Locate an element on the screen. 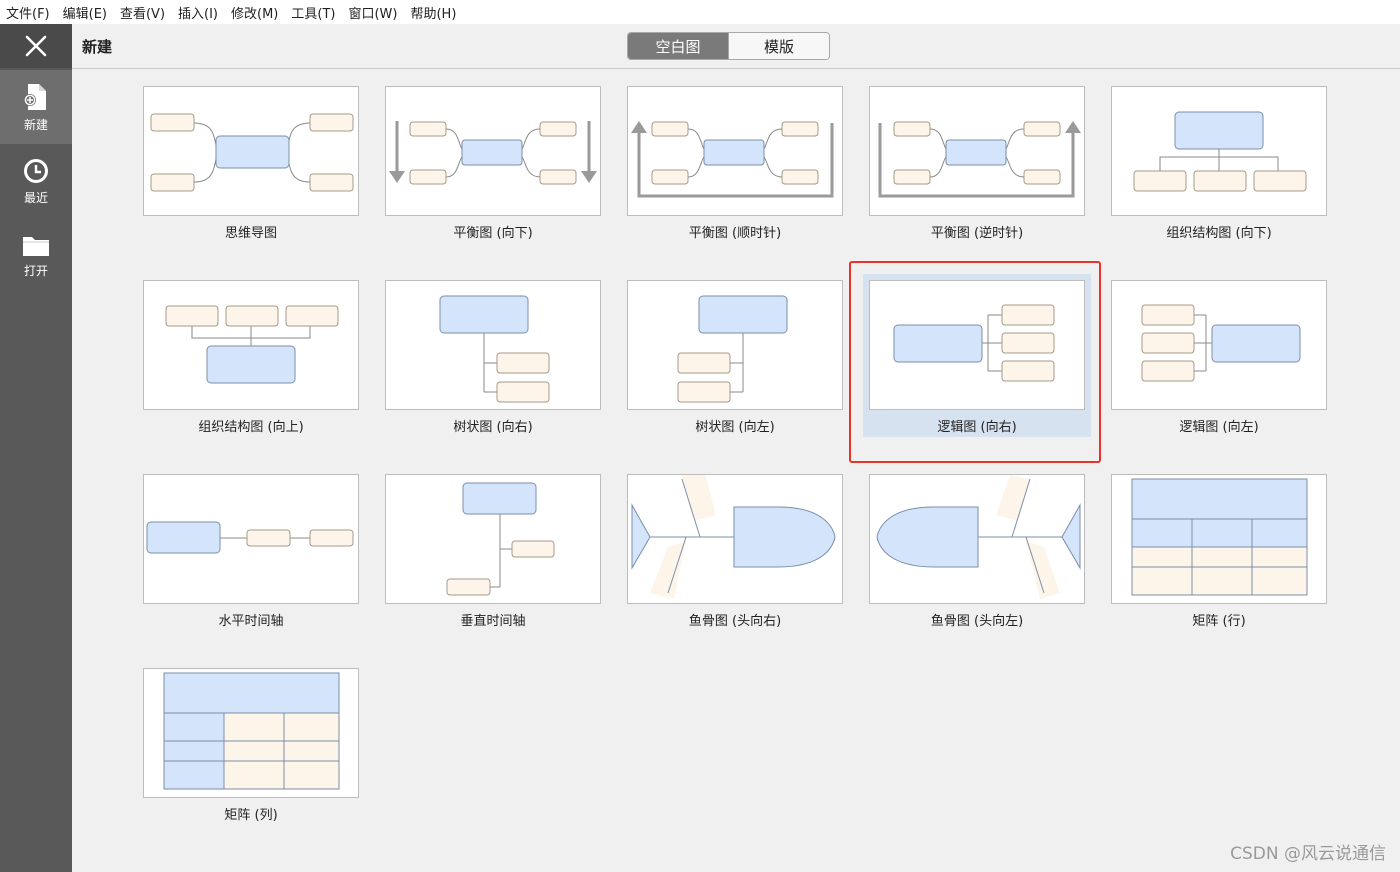  template-card-logic-right: 逻辑图 (向右) is located at coordinates (977, 360).